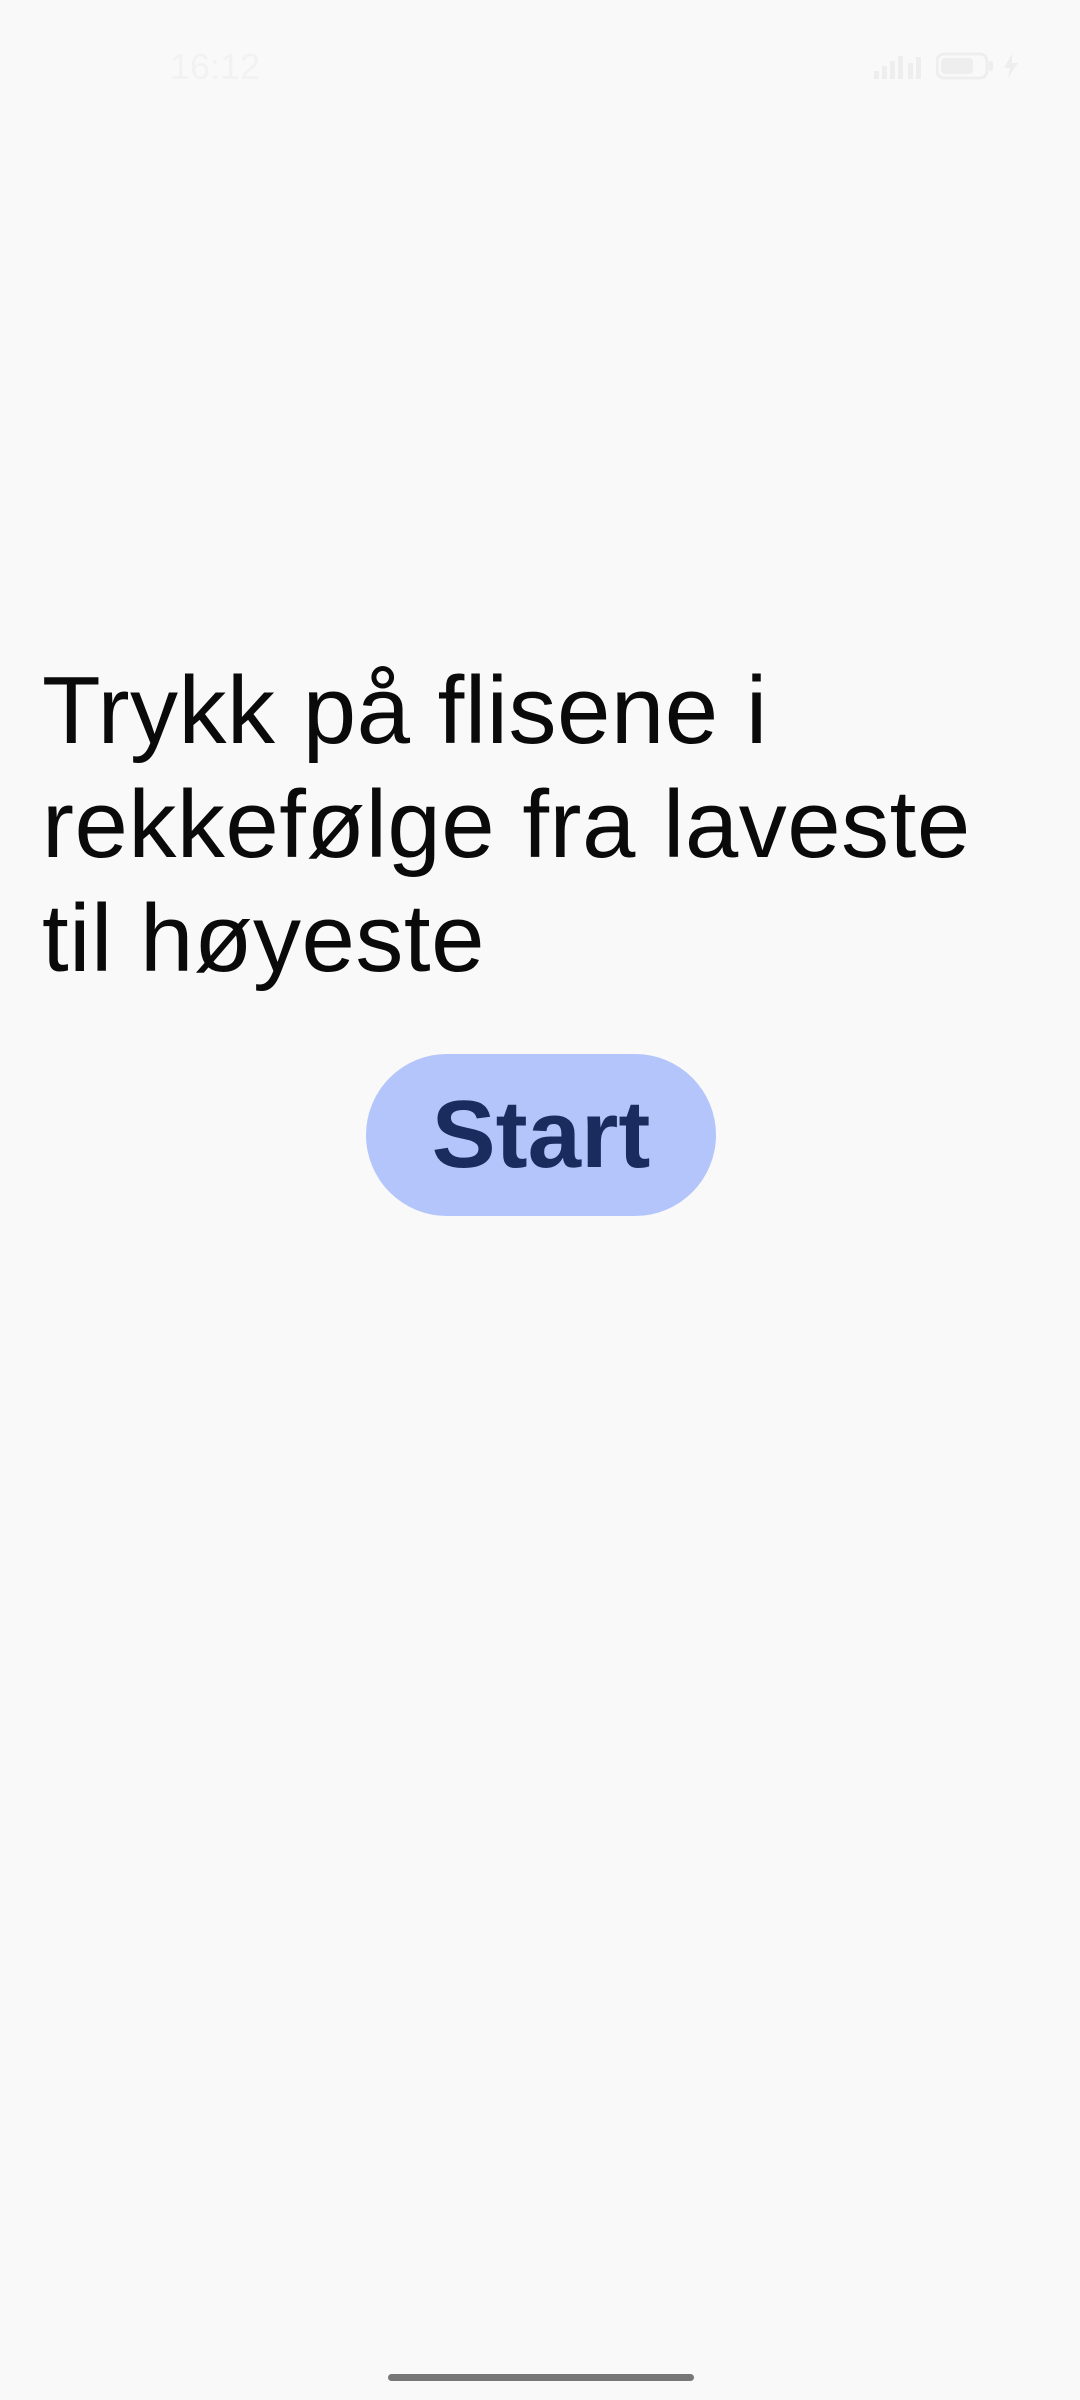  I want to click on status-icons, so click(946, 66).